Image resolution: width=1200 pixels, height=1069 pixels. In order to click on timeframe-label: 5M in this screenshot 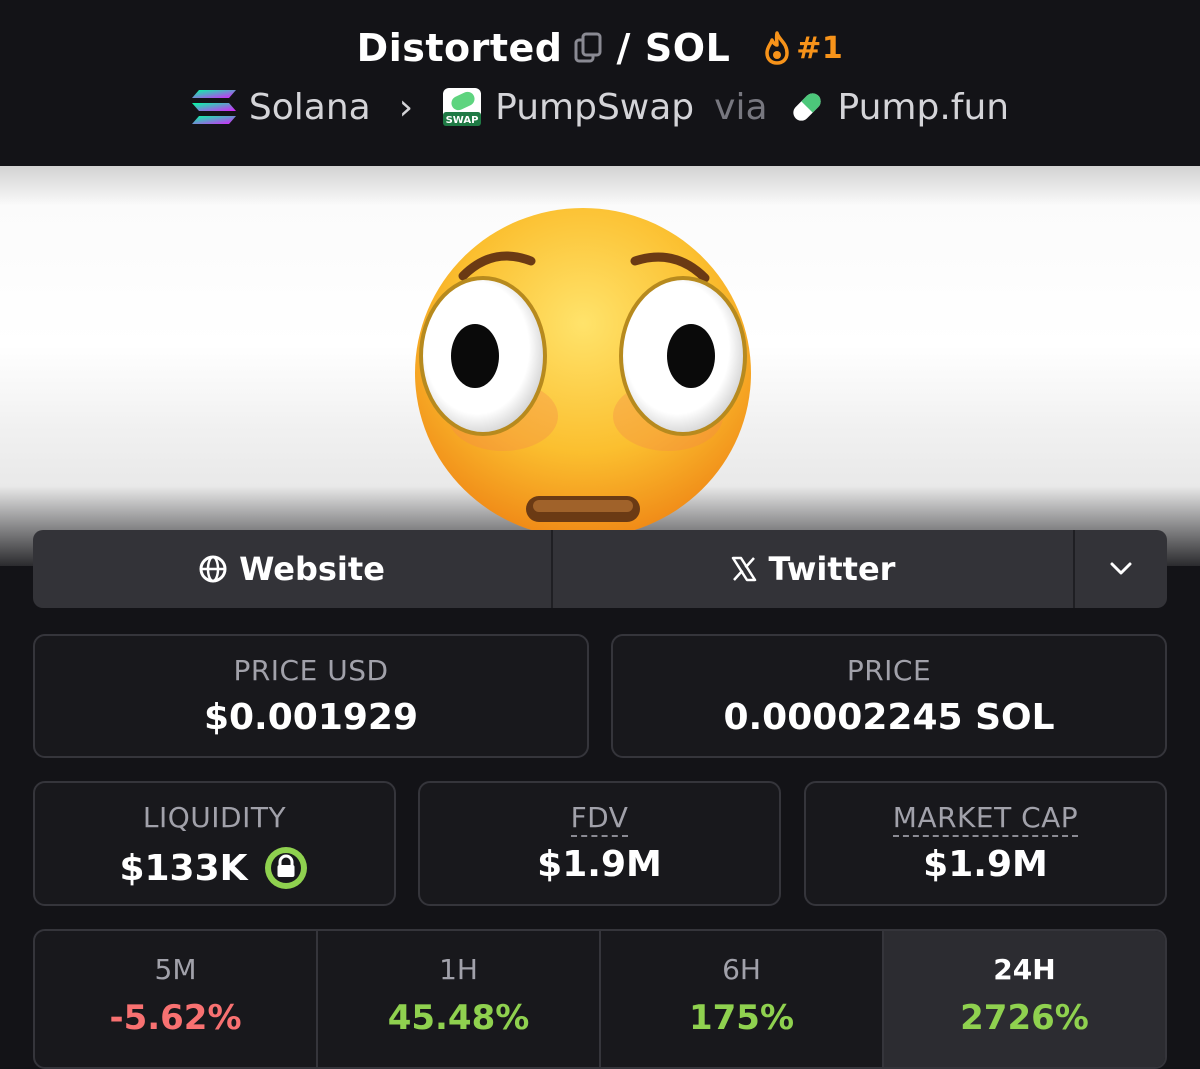, I will do `click(175, 969)`.